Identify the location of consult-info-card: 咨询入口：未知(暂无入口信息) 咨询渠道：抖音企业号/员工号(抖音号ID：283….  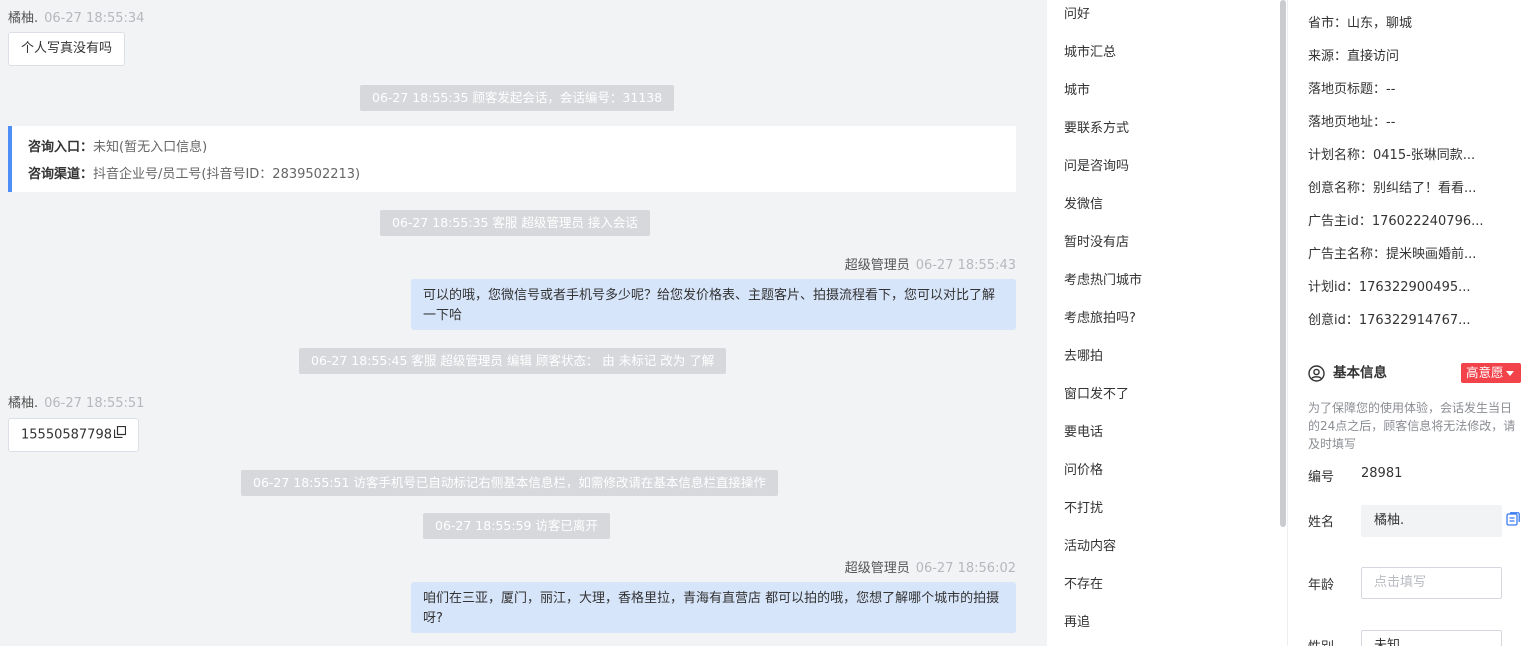
(512, 159).